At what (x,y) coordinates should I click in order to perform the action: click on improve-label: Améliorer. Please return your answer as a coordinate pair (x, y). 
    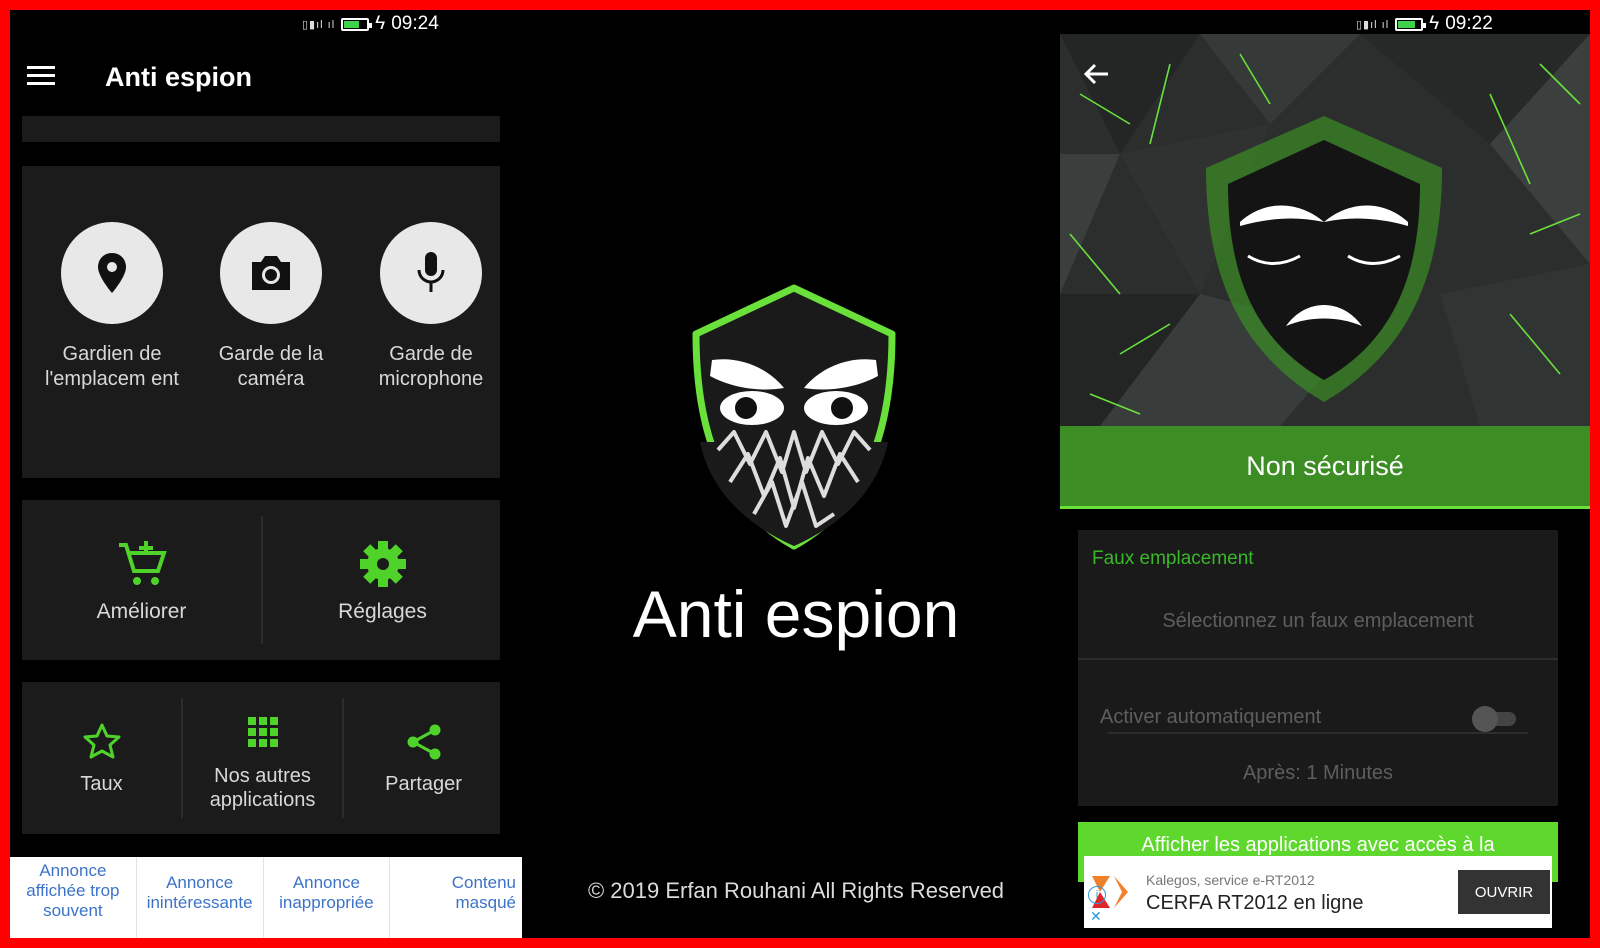
    Looking at the image, I should click on (141, 611).